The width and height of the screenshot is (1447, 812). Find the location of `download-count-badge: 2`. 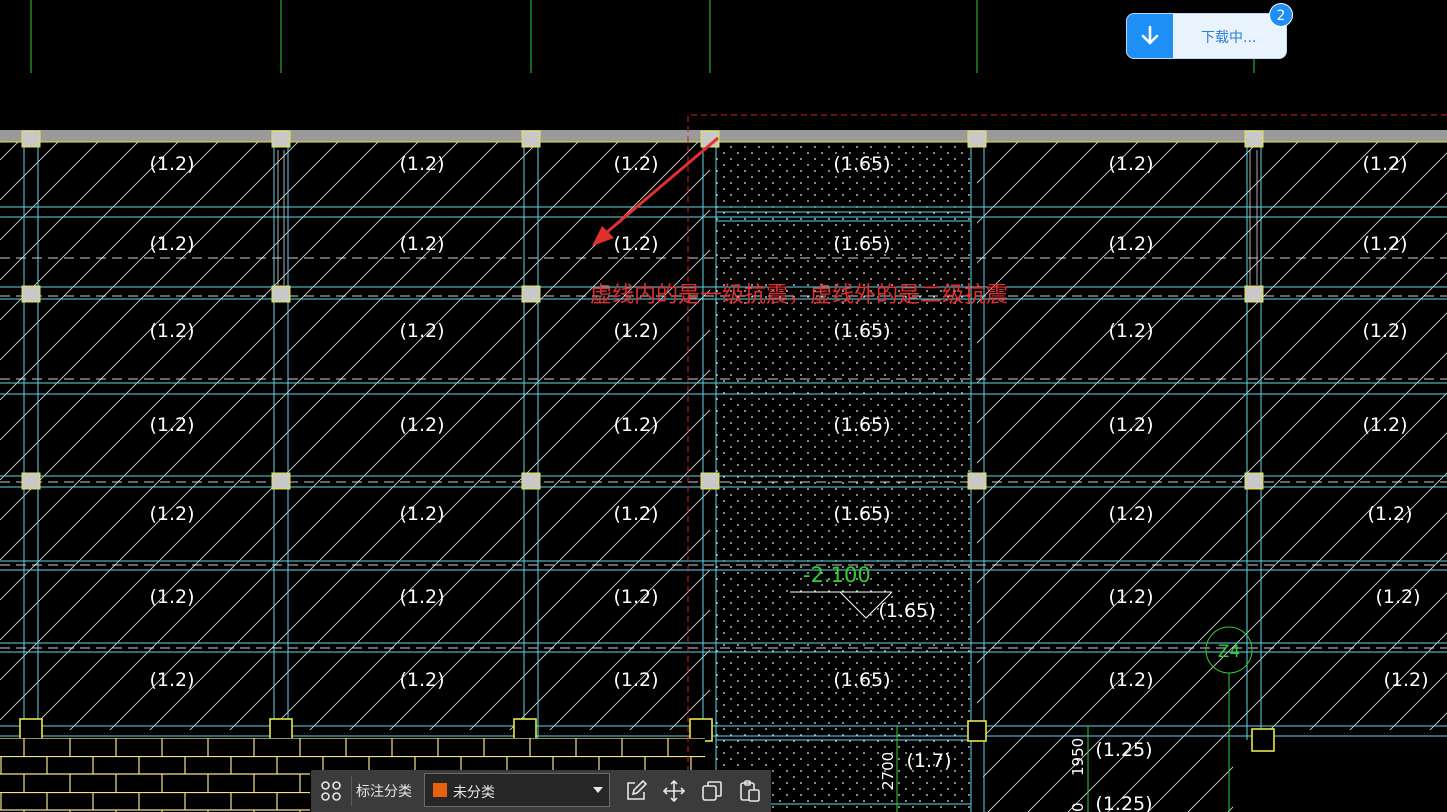

download-count-badge: 2 is located at coordinates (1281, 15).